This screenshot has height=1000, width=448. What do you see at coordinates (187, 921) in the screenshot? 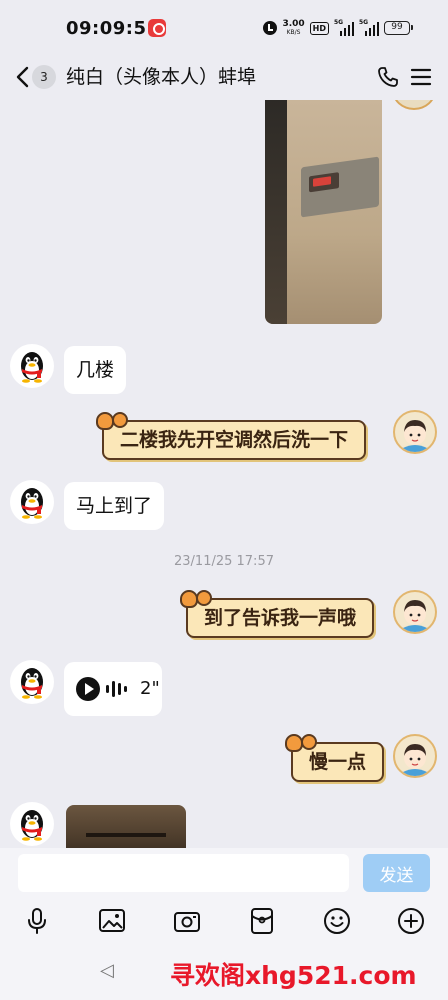
I see `camera-icon` at bounding box center [187, 921].